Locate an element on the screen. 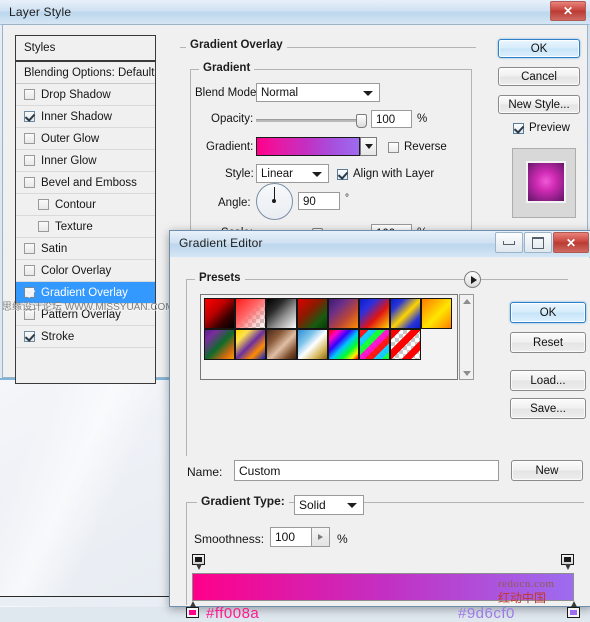  sidebar-item-label: Stroke is located at coordinates (58, 336).